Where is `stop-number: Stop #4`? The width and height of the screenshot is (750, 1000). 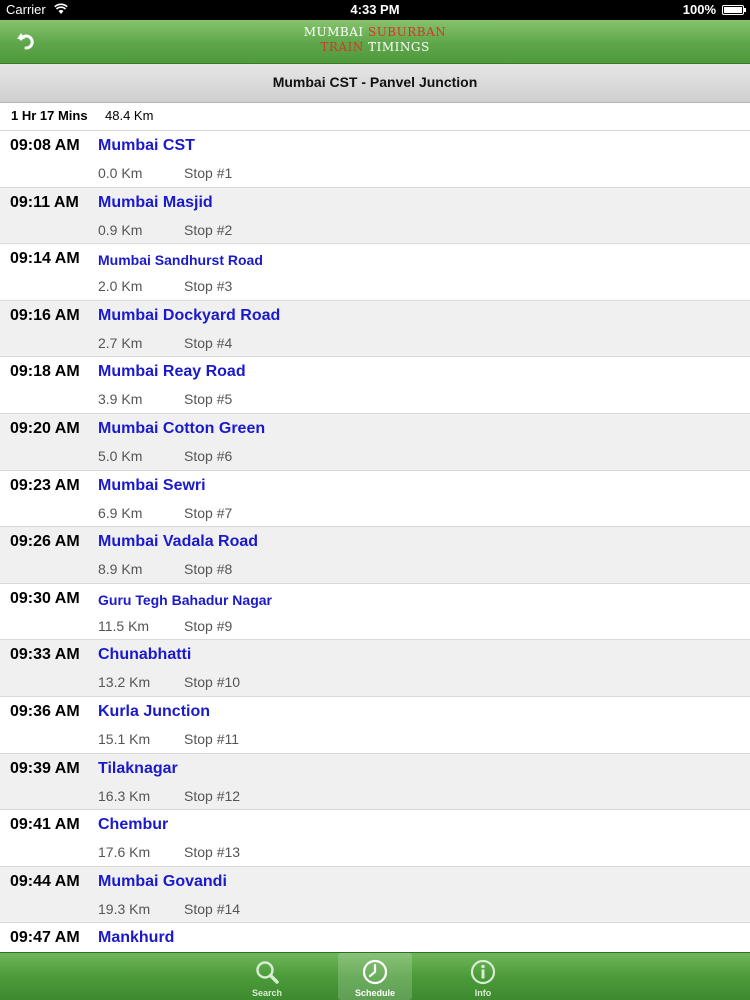
stop-number: Stop #4 is located at coordinates (208, 342).